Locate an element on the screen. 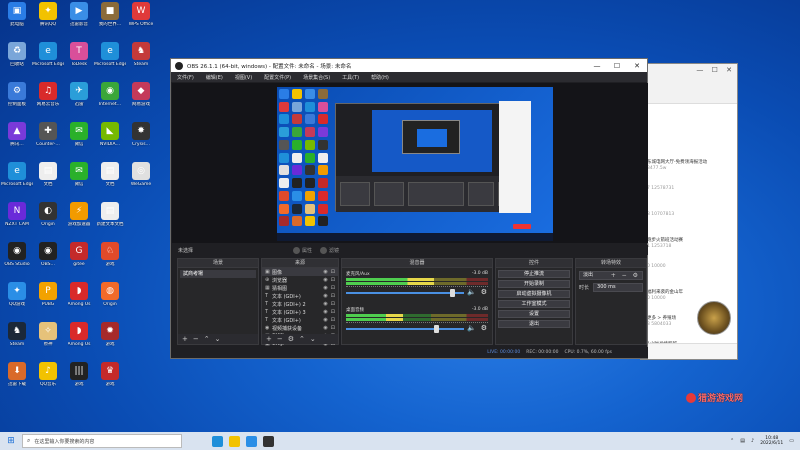 This screenshot has height=450, width=800. desktop-icon: ♫ 网易云音乐 is located at coordinates (48, 99).